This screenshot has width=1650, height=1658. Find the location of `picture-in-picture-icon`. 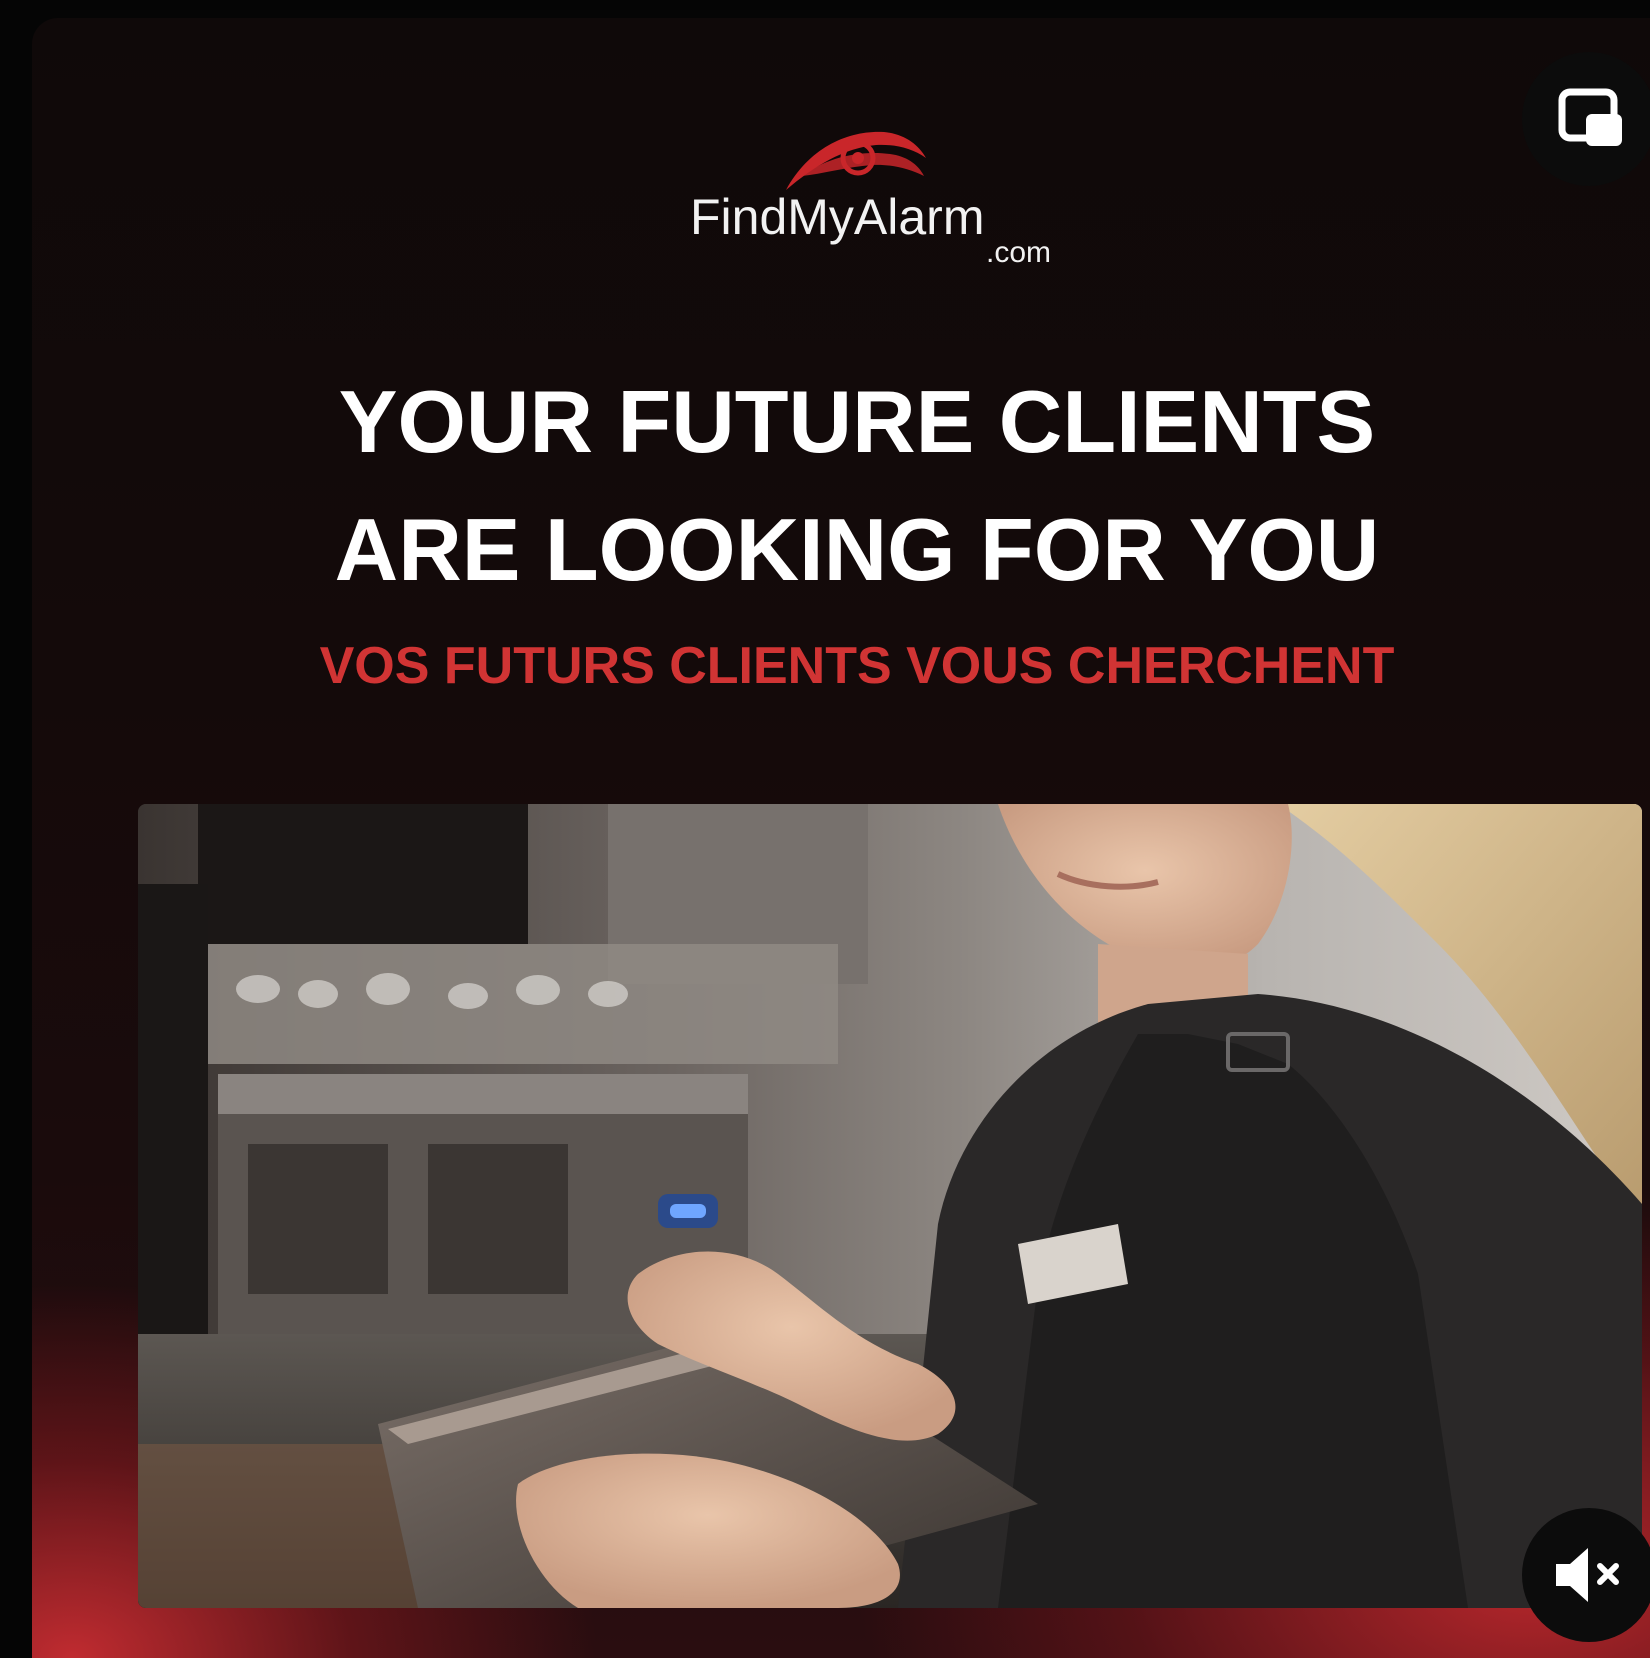

picture-in-picture-icon is located at coordinates (1590, 117).